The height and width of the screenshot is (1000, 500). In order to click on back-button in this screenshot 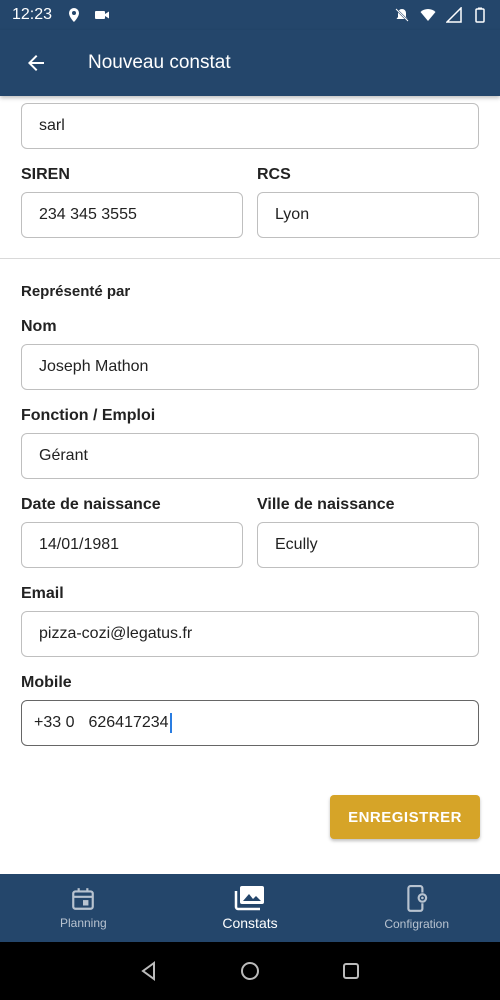, I will do `click(36, 63)`.